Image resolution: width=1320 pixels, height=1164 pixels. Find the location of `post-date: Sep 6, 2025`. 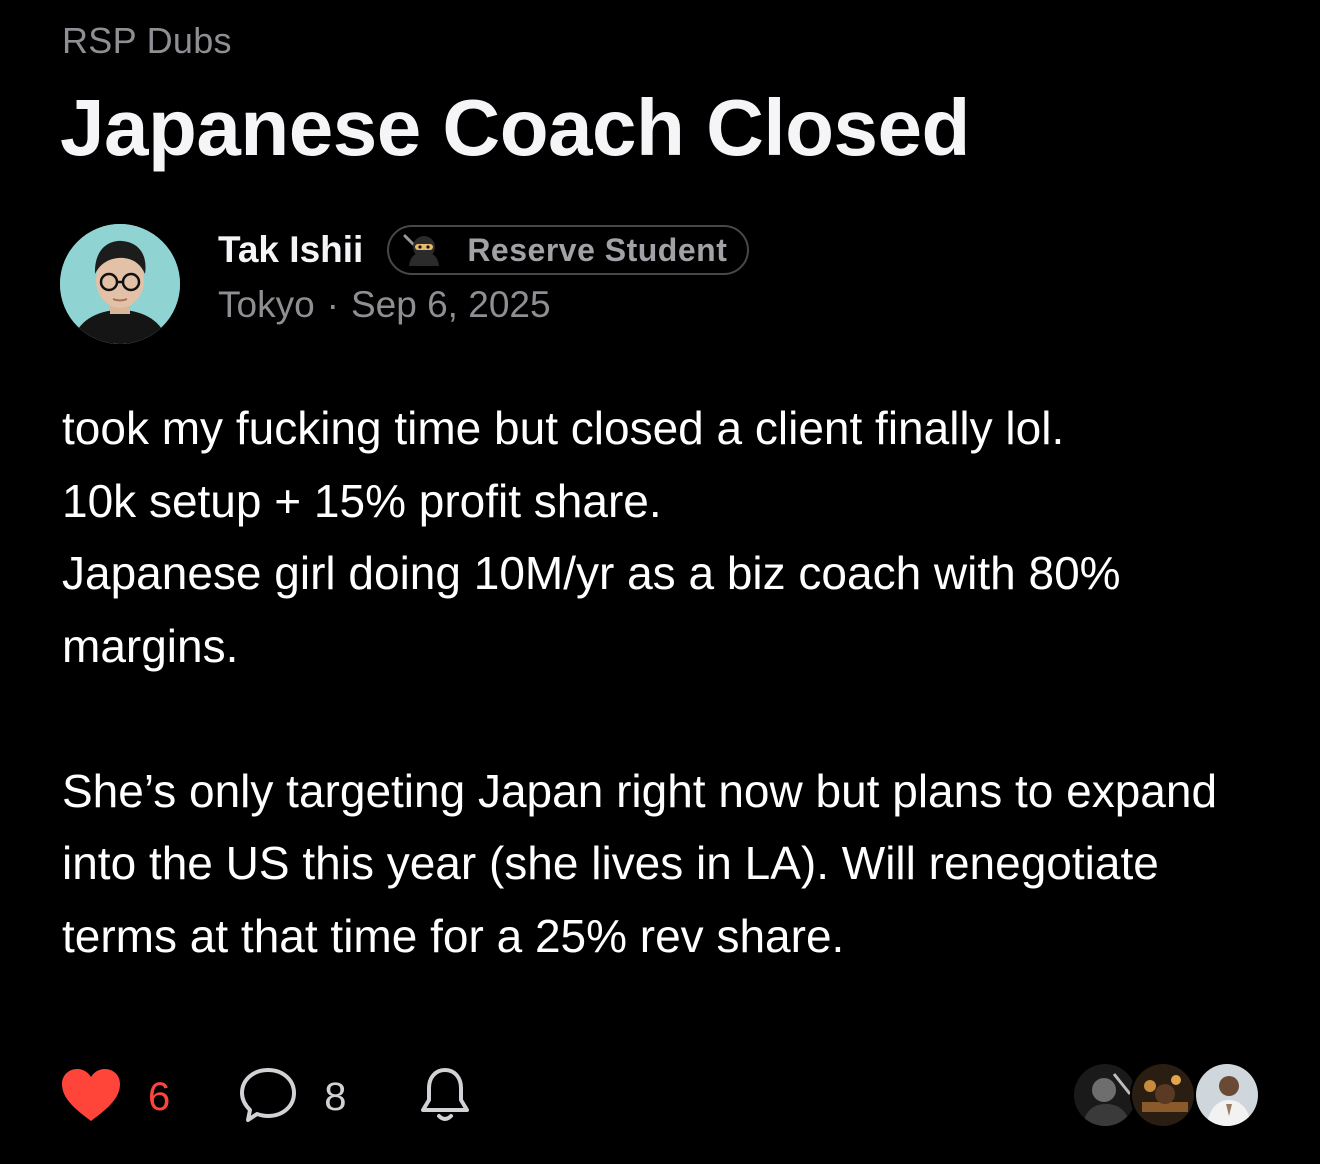

post-date: Sep 6, 2025 is located at coordinates (450, 304).